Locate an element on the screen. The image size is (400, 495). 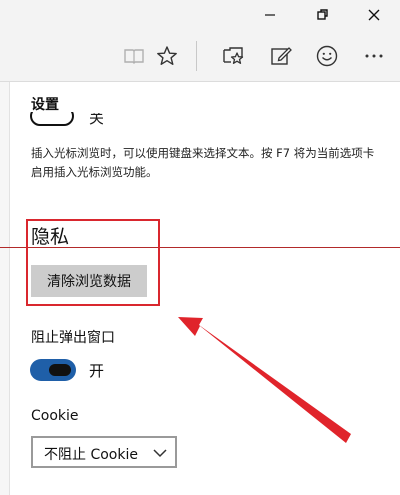
more-button is located at coordinates (374, 56).